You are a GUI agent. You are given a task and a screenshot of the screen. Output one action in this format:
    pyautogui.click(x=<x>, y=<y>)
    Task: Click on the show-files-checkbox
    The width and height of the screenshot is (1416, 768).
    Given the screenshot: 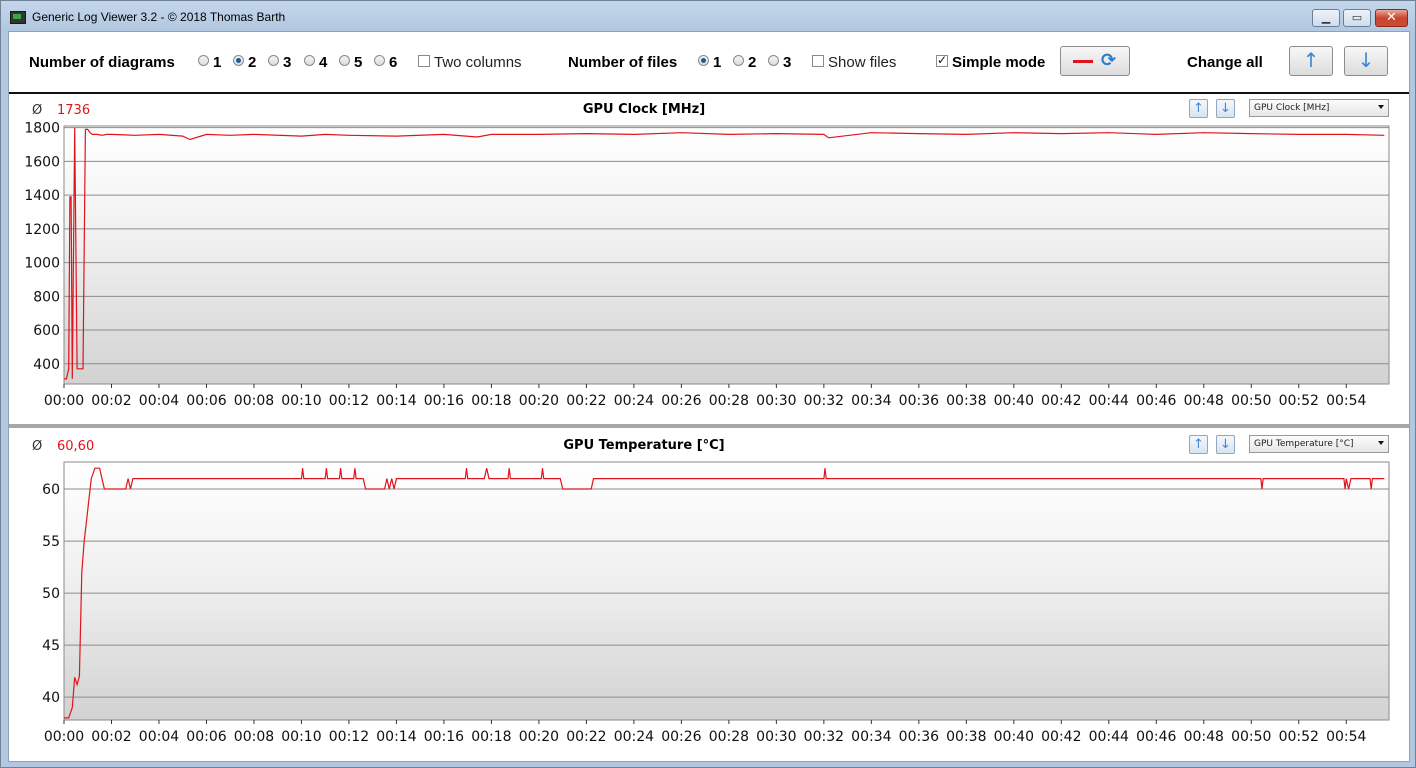 What is the action you would take?
    pyautogui.click(x=818, y=61)
    